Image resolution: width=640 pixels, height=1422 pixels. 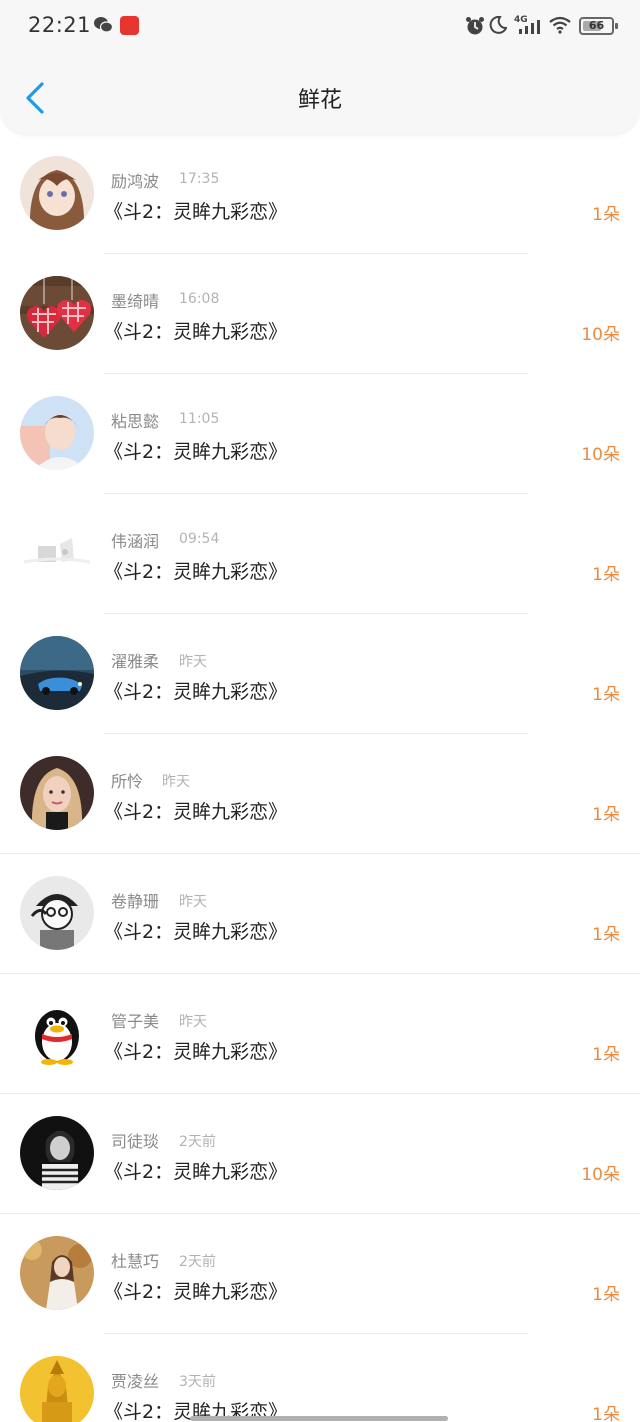 I want to click on young-man-avatar, so click(x=57, y=433).